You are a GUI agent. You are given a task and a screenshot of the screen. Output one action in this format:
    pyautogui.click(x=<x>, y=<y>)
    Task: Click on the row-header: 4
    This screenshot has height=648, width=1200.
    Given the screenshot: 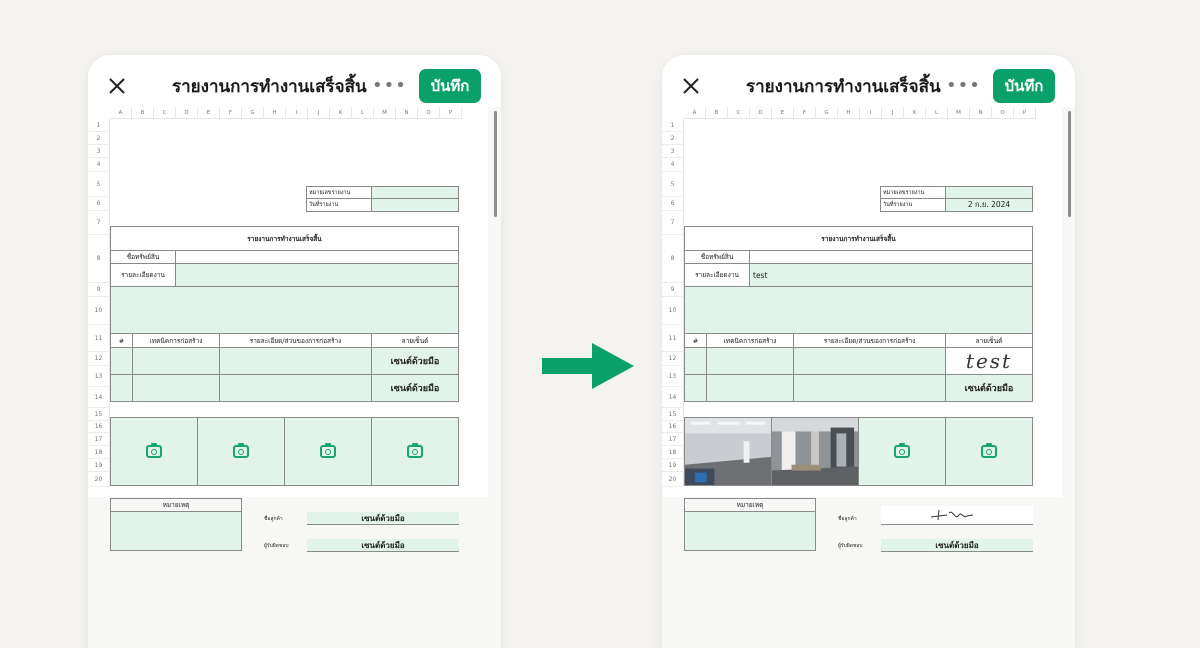 What is the action you would take?
    pyautogui.click(x=99, y=165)
    